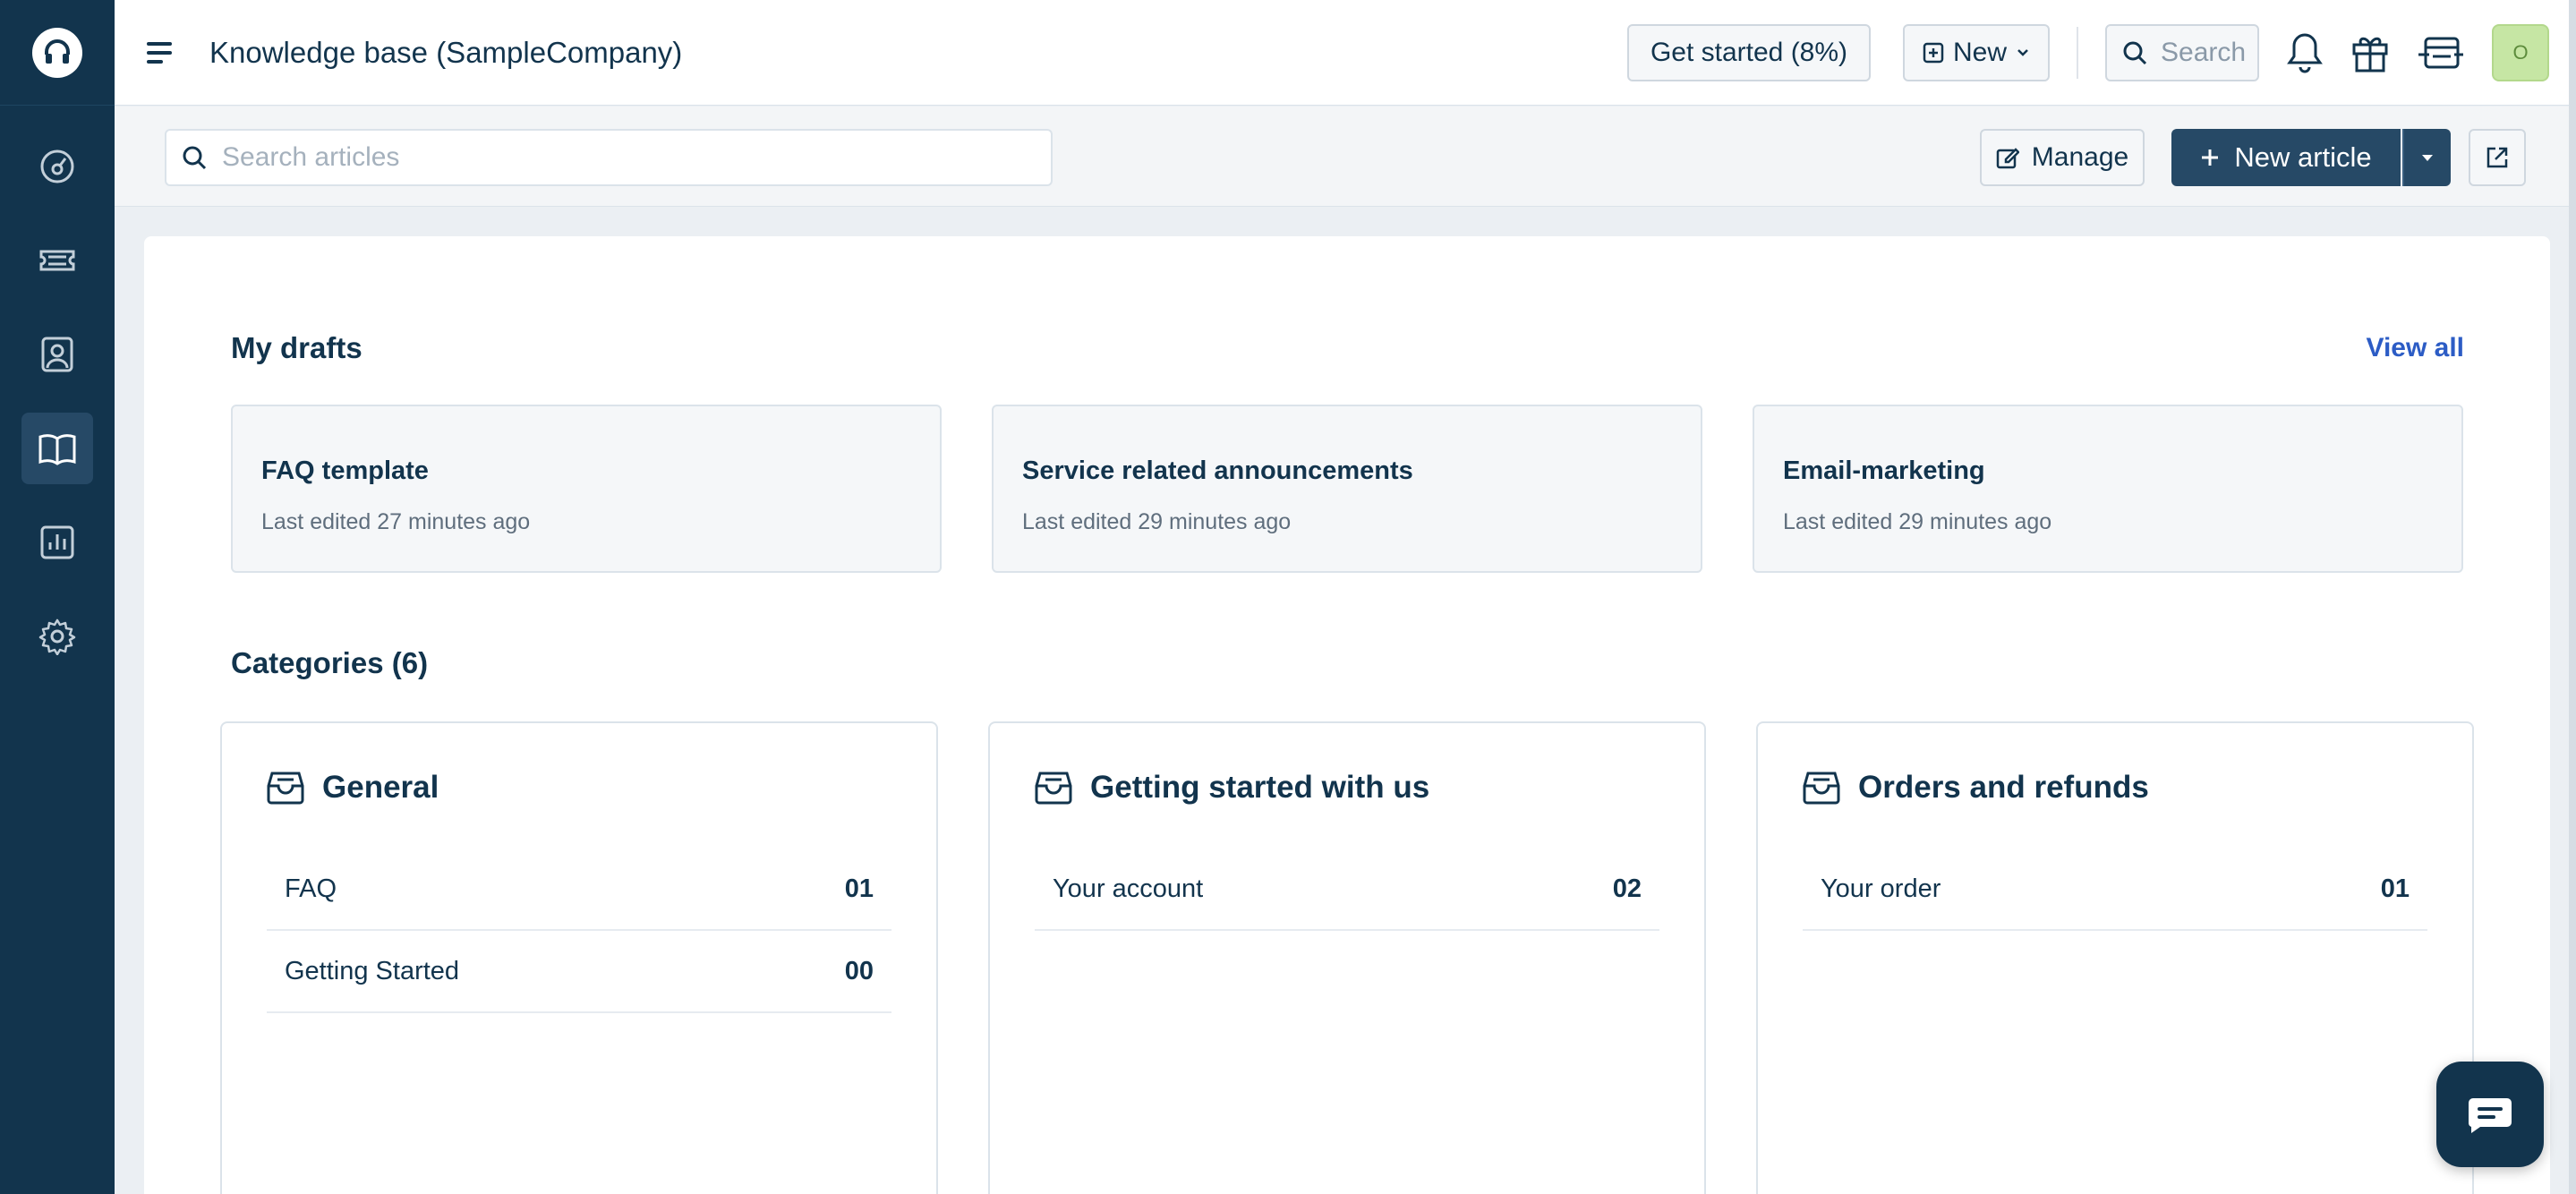 The height and width of the screenshot is (1194, 2576). Describe the element at coordinates (579, 972) in the screenshot. I see `folder-row: Getting Started 00` at that location.